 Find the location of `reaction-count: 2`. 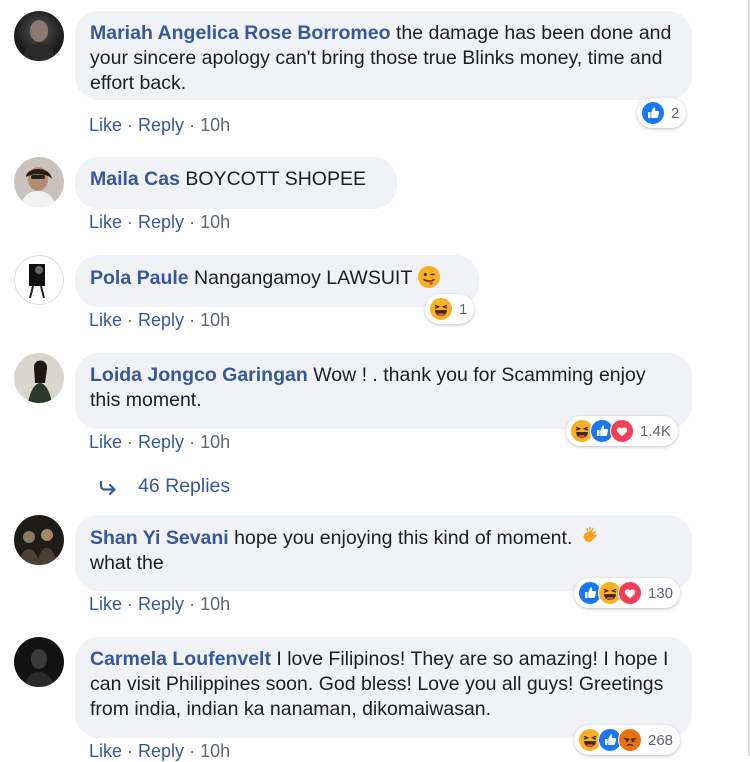

reaction-count: 2 is located at coordinates (675, 113).